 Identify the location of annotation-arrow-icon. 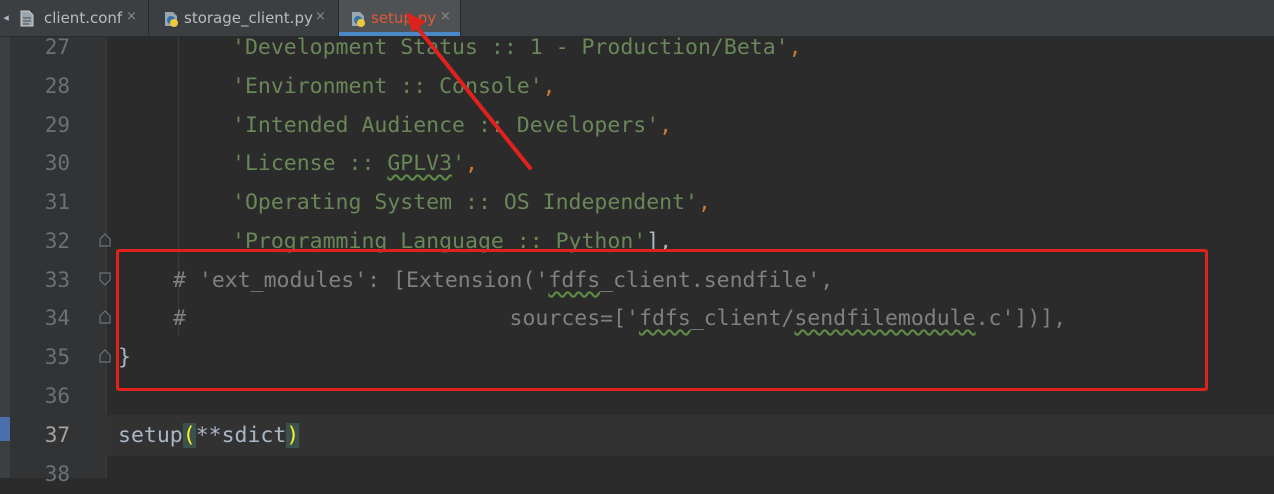
(469, 91).